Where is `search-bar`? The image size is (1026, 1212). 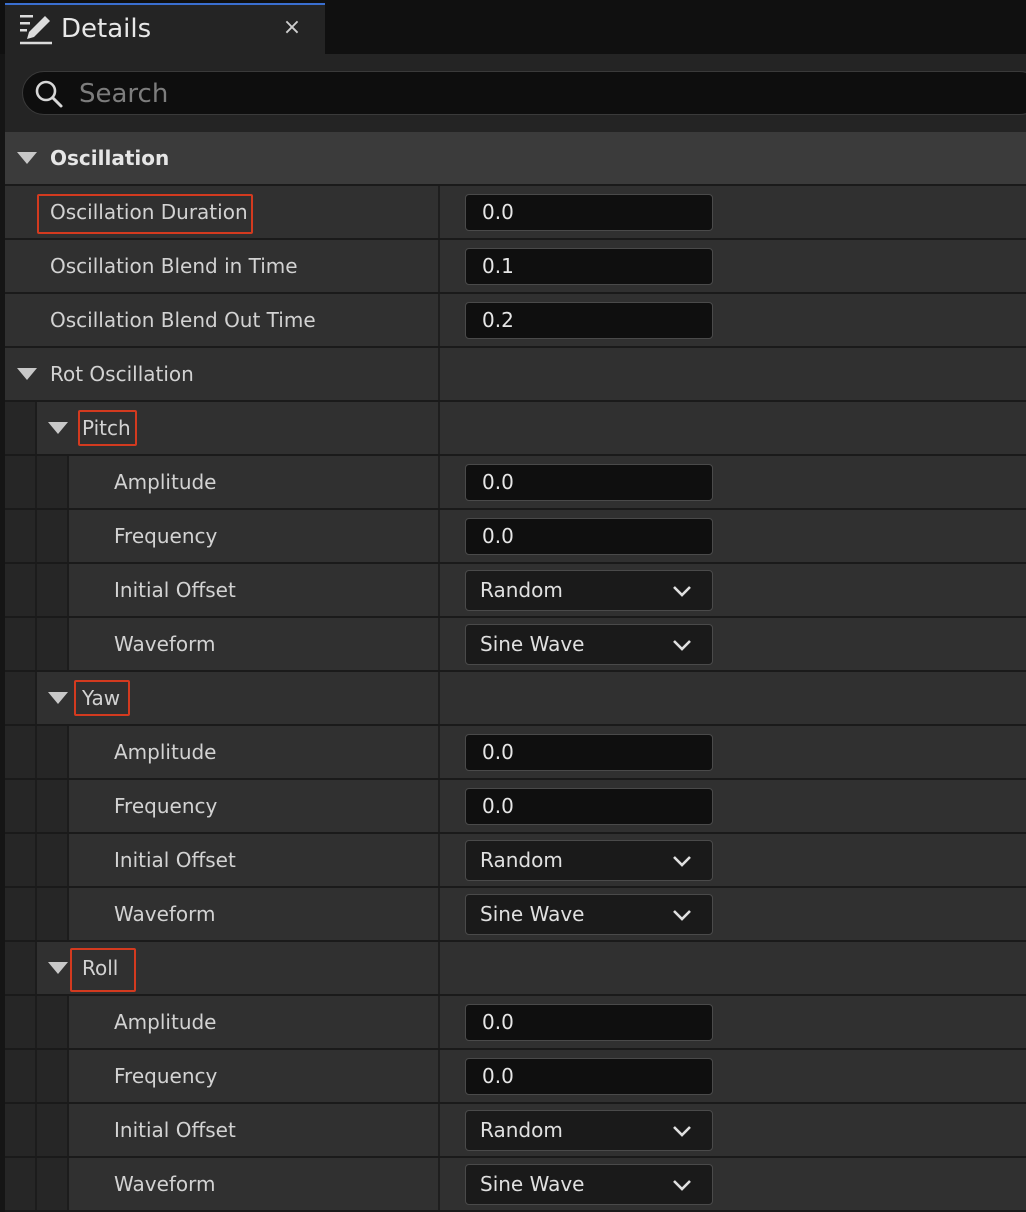 search-bar is located at coordinates (515, 93).